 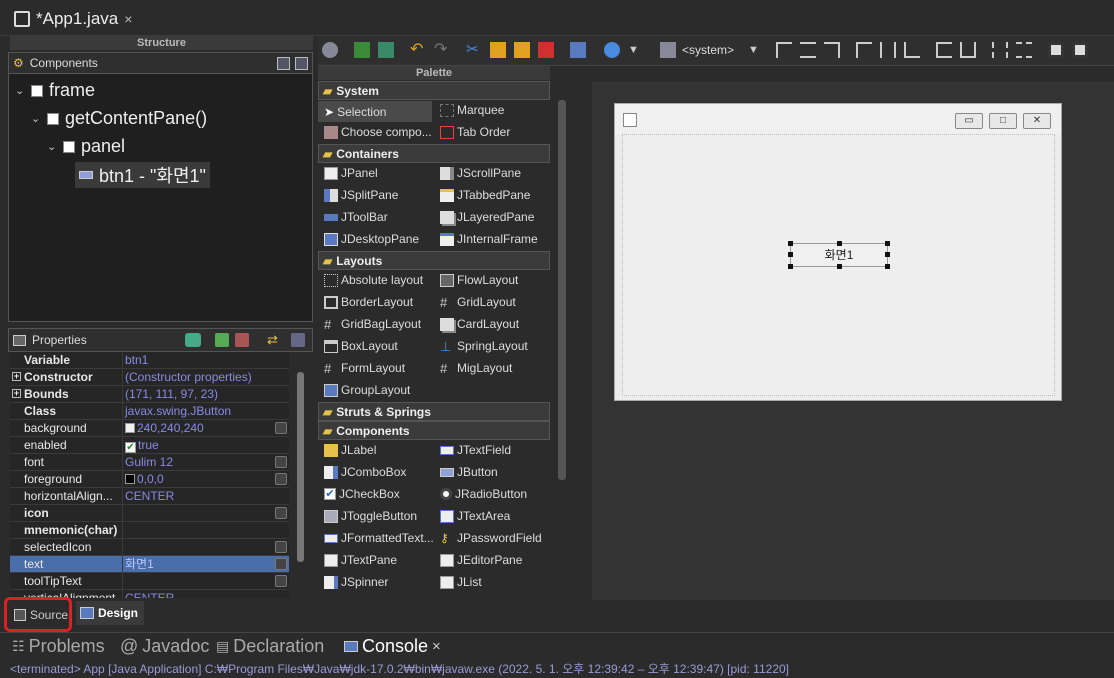 What do you see at coordinates (16, 376) in the screenshot?
I see `expand-icon: +` at bounding box center [16, 376].